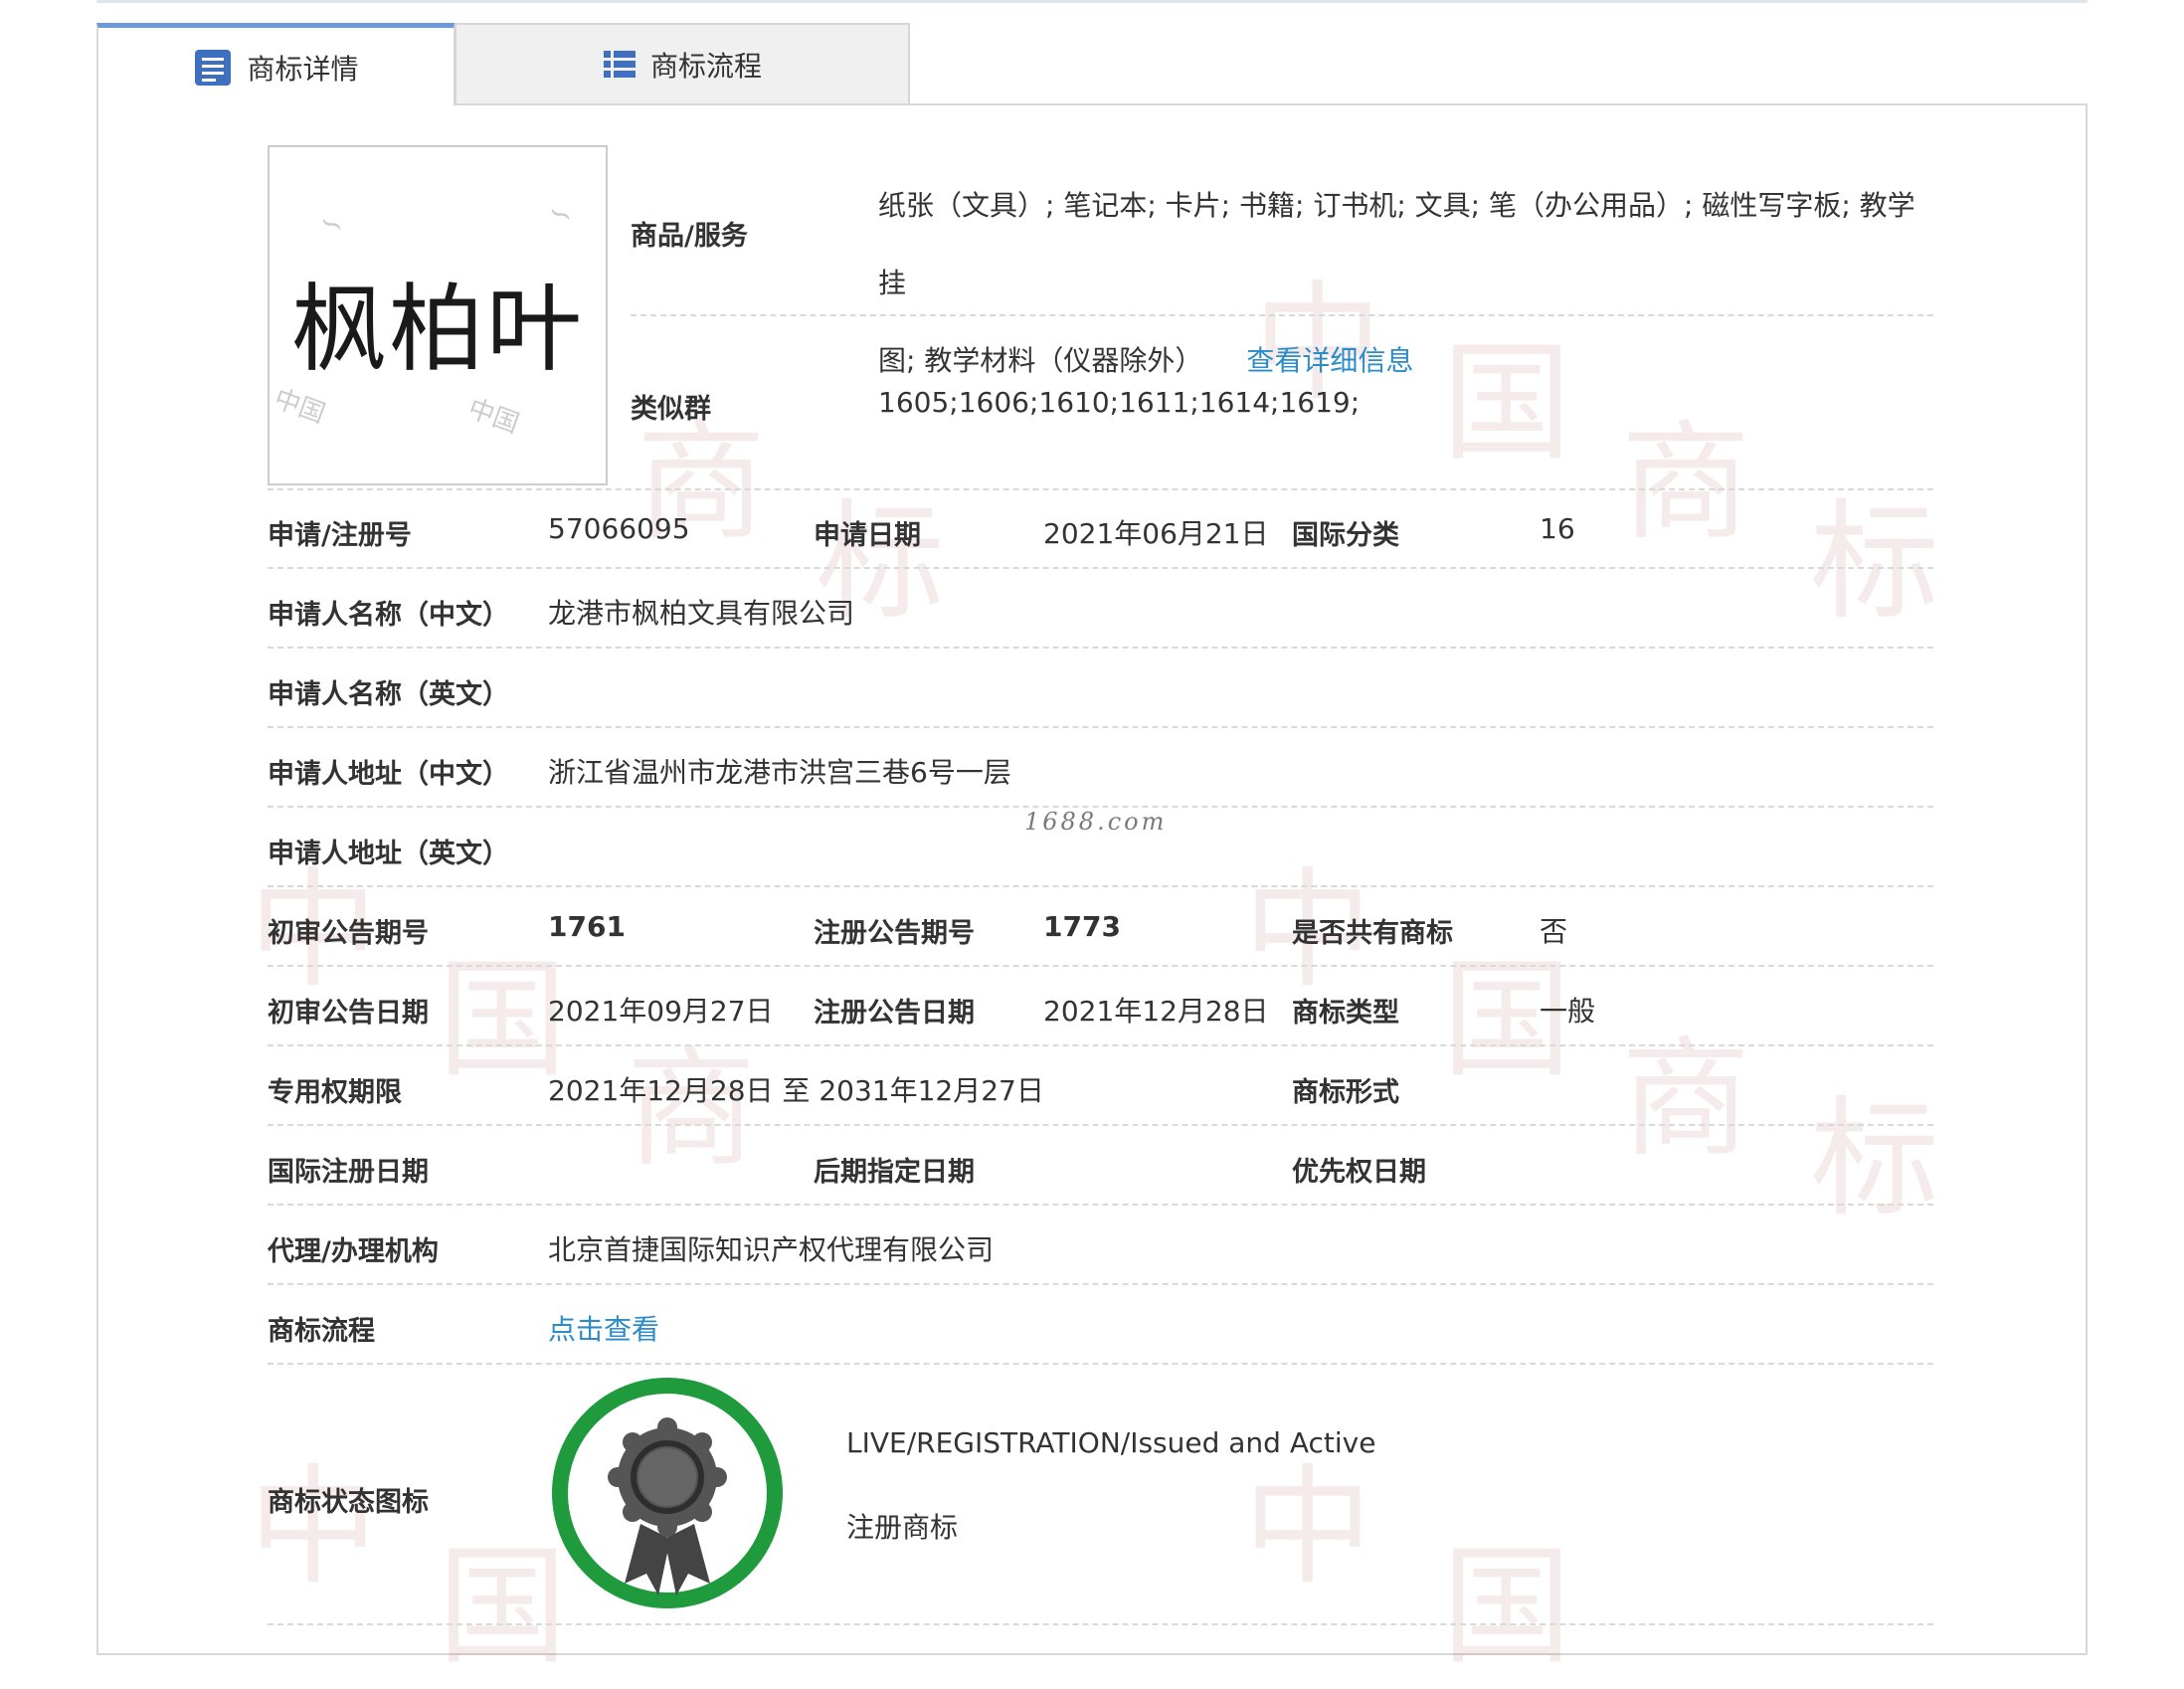 The width and height of the screenshot is (2184, 1689). I want to click on address-cn-label: 申请人地址（中文）, so click(388, 774).